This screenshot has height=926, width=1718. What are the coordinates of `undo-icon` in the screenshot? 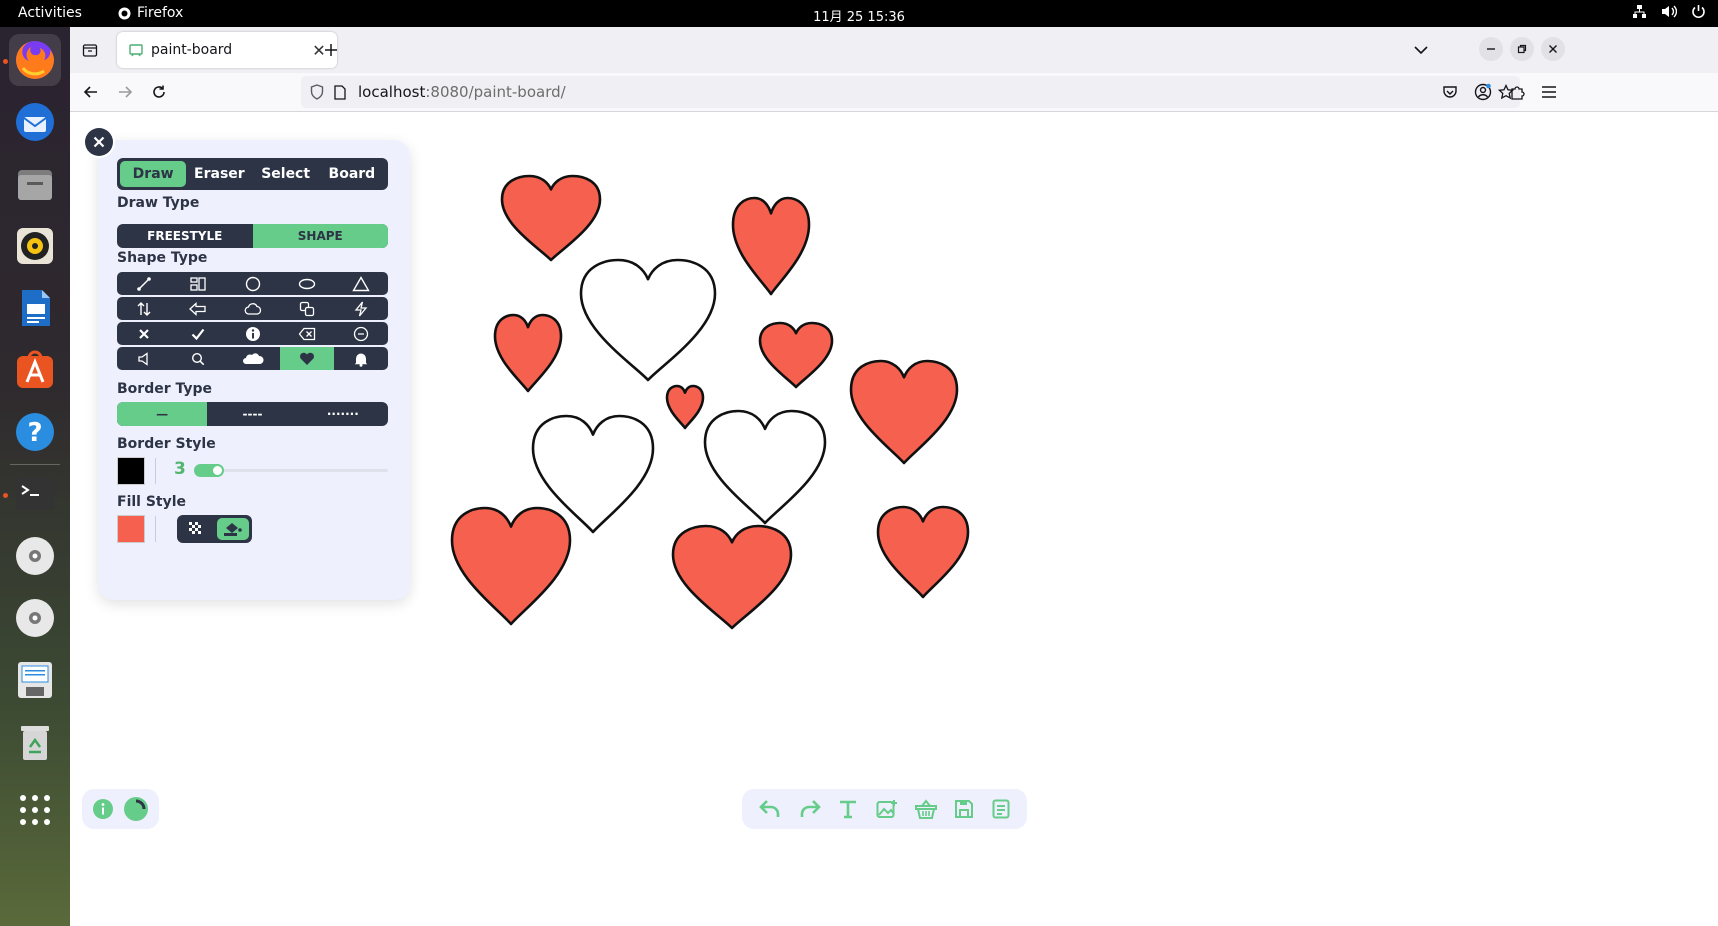 It's located at (770, 809).